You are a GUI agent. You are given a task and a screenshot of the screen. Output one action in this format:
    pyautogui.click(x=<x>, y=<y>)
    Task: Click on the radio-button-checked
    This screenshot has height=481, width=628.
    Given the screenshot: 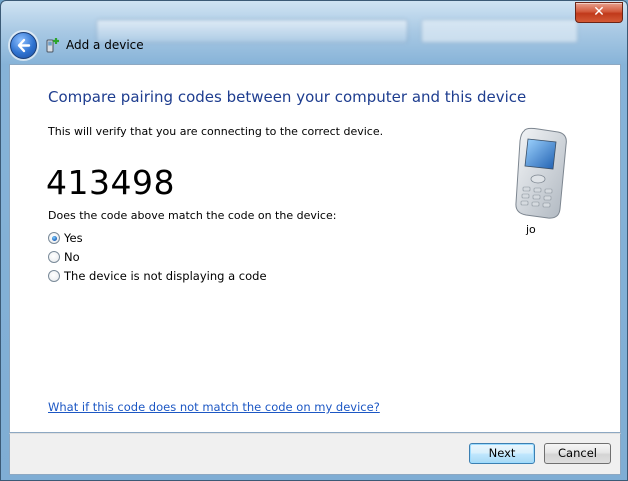 What is the action you would take?
    pyautogui.click(x=54, y=238)
    